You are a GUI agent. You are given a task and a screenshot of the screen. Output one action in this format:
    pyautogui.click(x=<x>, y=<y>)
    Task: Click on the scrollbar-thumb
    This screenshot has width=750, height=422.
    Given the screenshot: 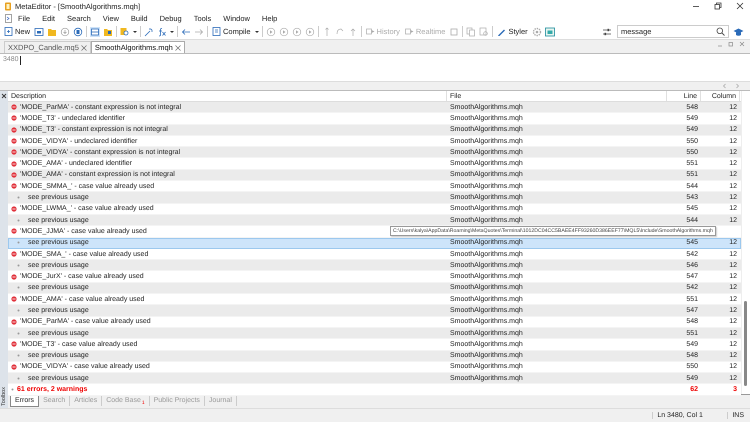 What is the action you would take?
    pyautogui.click(x=745, y=343)
    